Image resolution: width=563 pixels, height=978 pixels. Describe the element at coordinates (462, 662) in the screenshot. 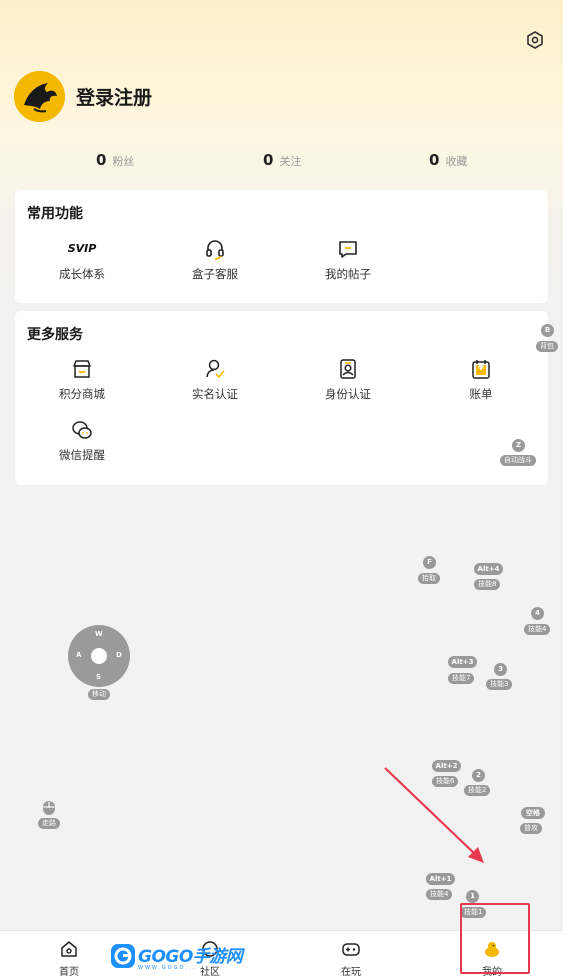

I see `keymap-key: Alt+3` at that location.